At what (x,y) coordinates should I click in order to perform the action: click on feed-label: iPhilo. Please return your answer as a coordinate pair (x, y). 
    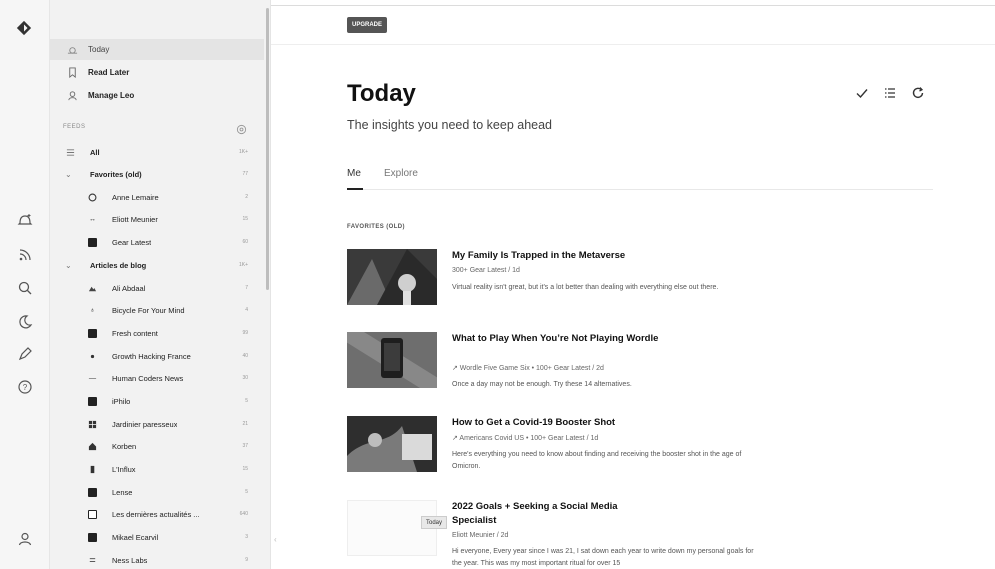
    Looking at the image, I should click on (121, 401).